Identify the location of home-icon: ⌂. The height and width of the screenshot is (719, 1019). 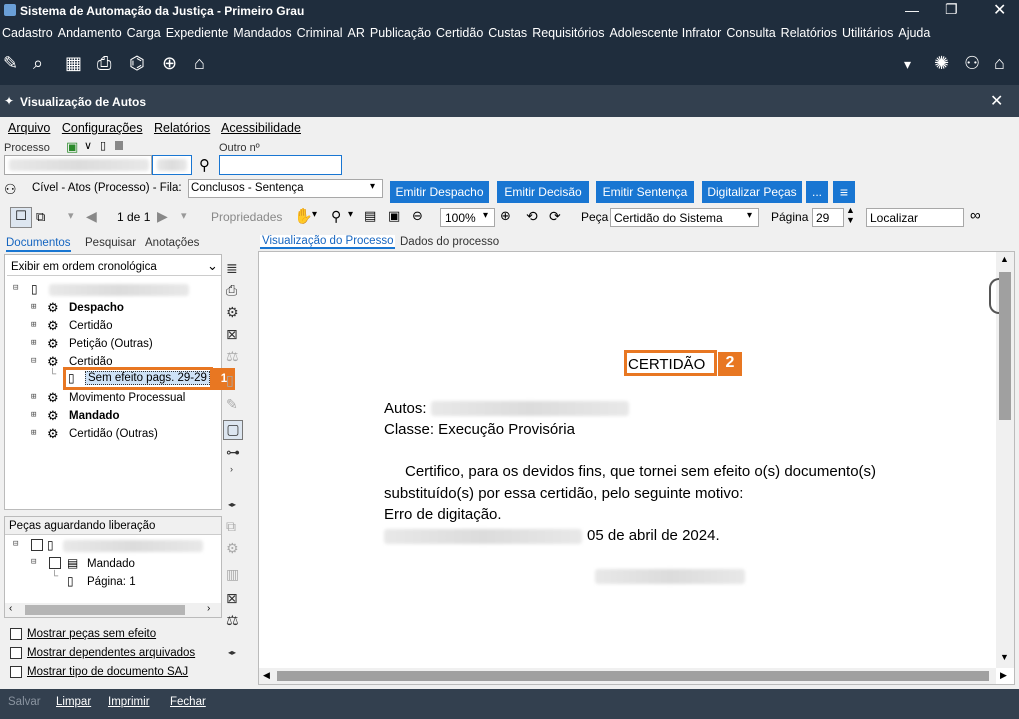
(999, 63).